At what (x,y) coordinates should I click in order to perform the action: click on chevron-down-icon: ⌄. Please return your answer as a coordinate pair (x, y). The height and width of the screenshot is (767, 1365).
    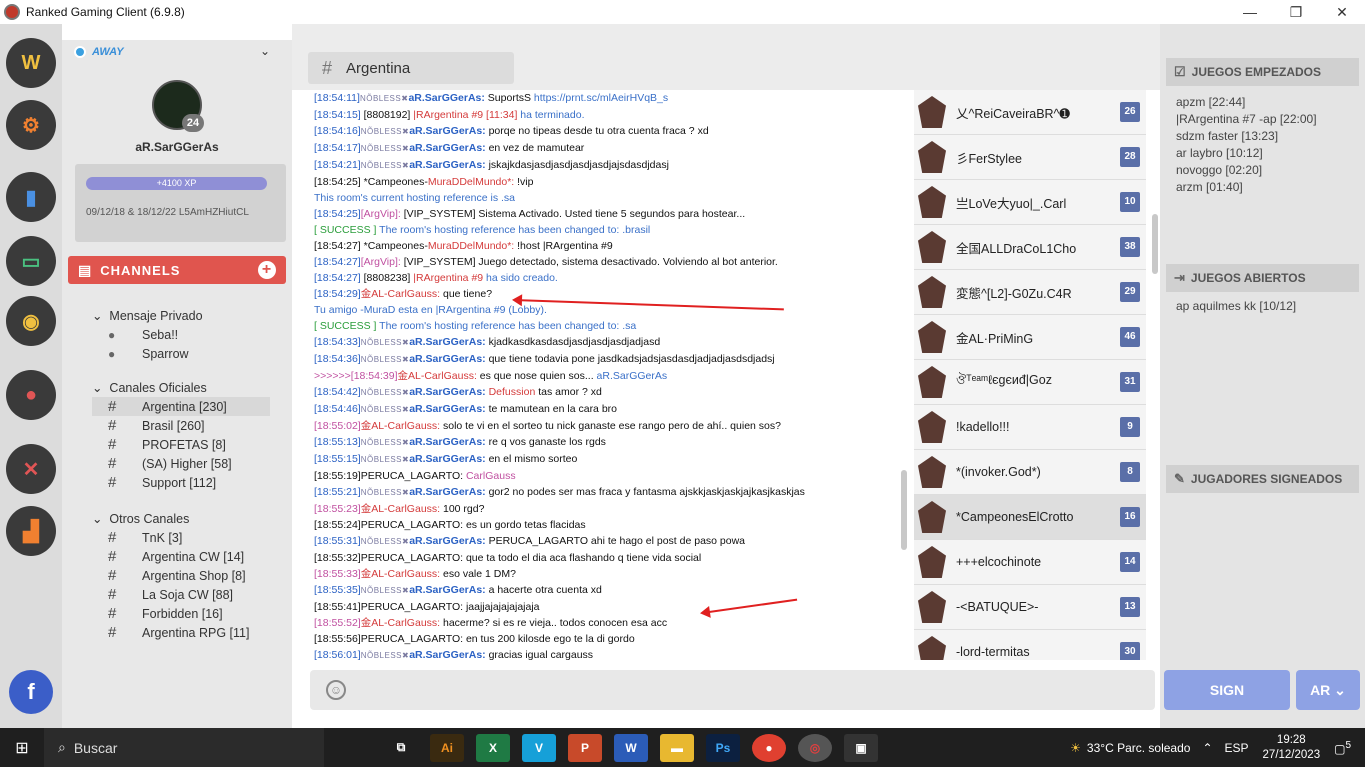
    Looking at the image, I should click on (265, 51).